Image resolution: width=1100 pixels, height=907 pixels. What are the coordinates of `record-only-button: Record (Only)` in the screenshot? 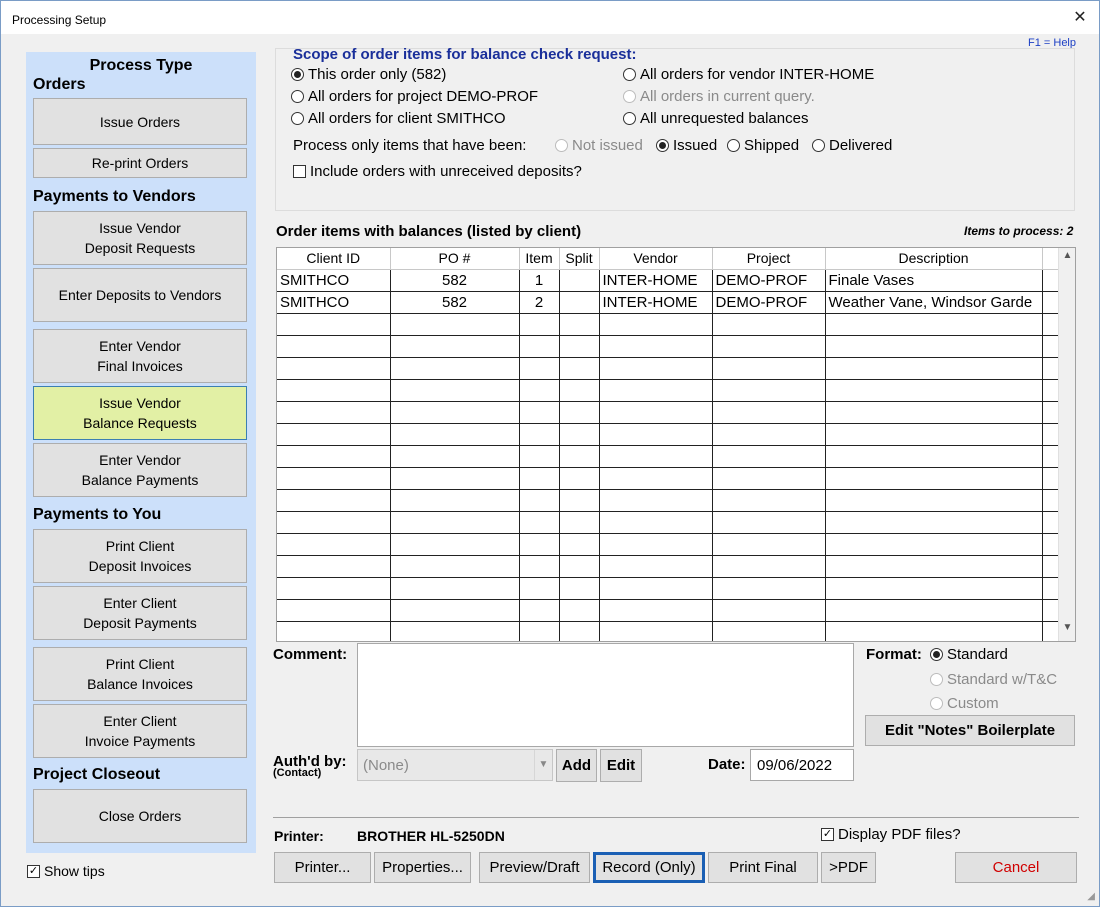 It's located at (649, 867).